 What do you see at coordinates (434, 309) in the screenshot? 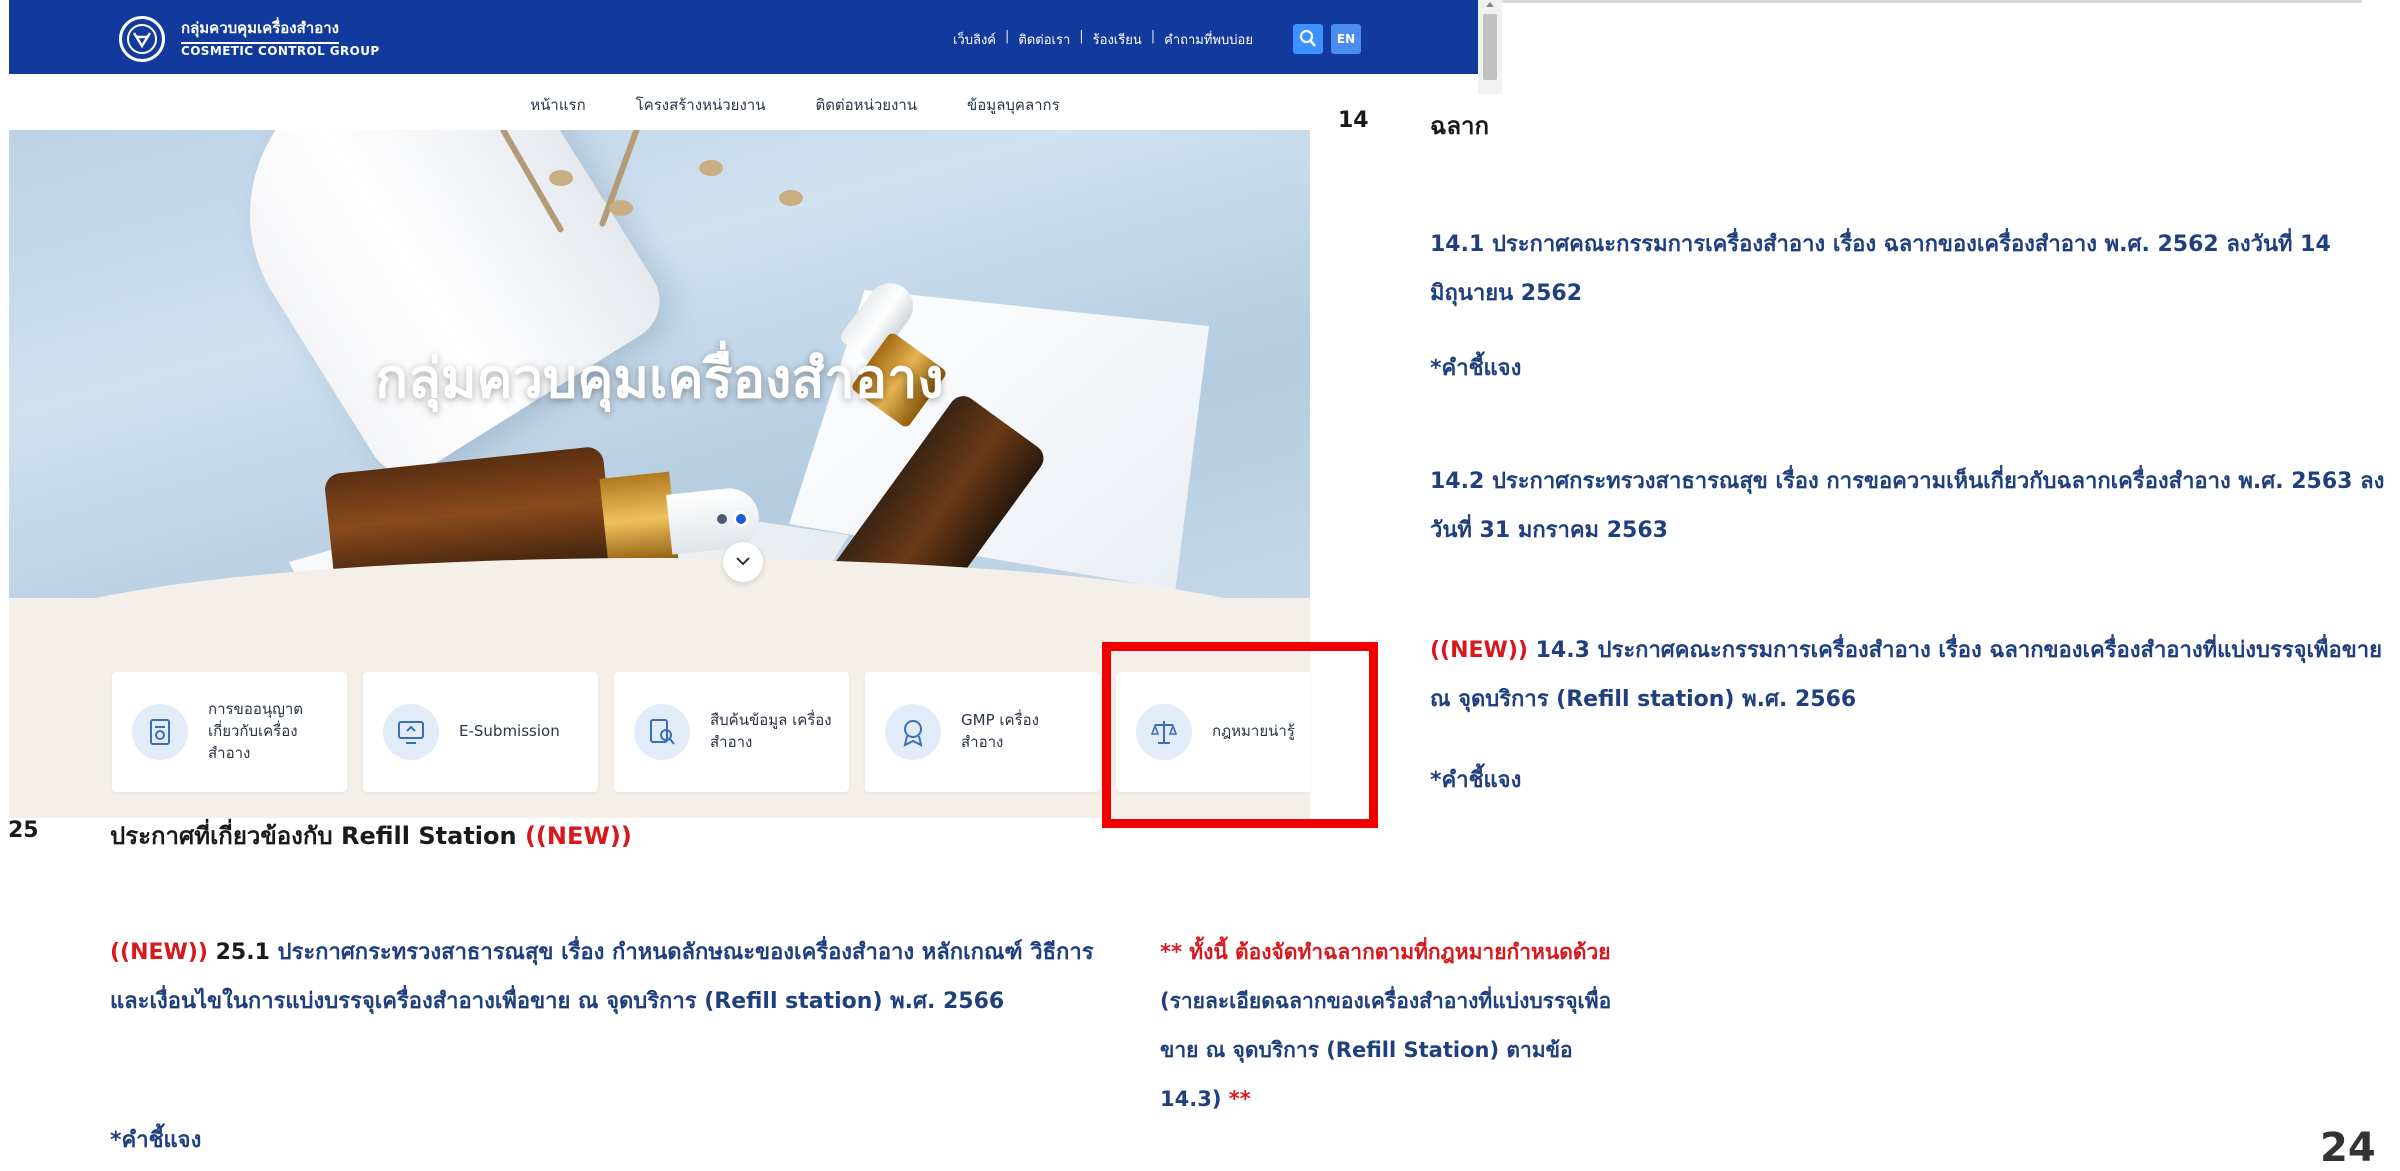
I see `hero-cylinder-image` at bounding box center [434, 309].